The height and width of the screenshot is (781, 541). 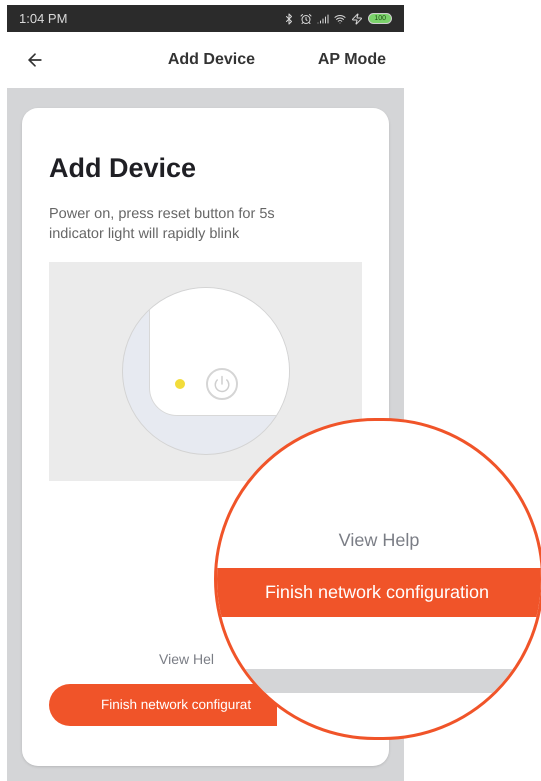 I want to click on wifi-icon, so click(x=340, y=18).